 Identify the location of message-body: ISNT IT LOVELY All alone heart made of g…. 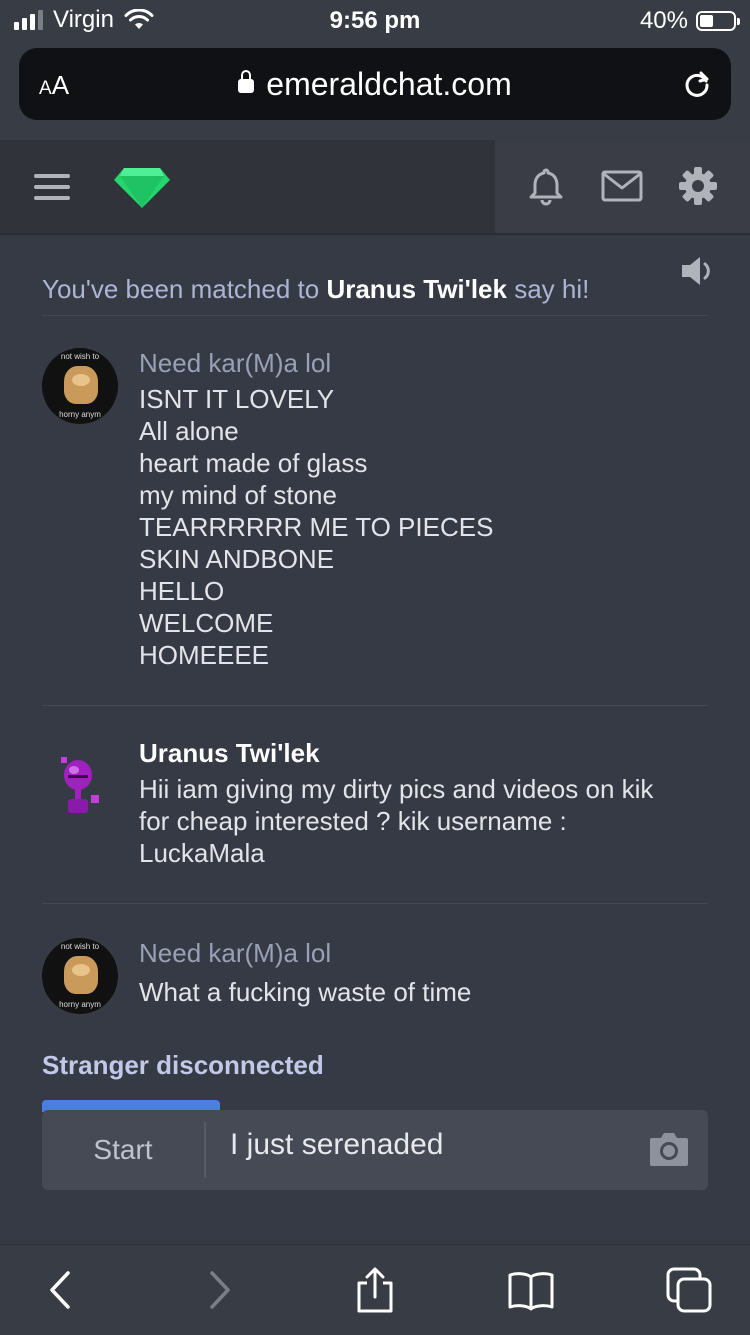
(316, 527).